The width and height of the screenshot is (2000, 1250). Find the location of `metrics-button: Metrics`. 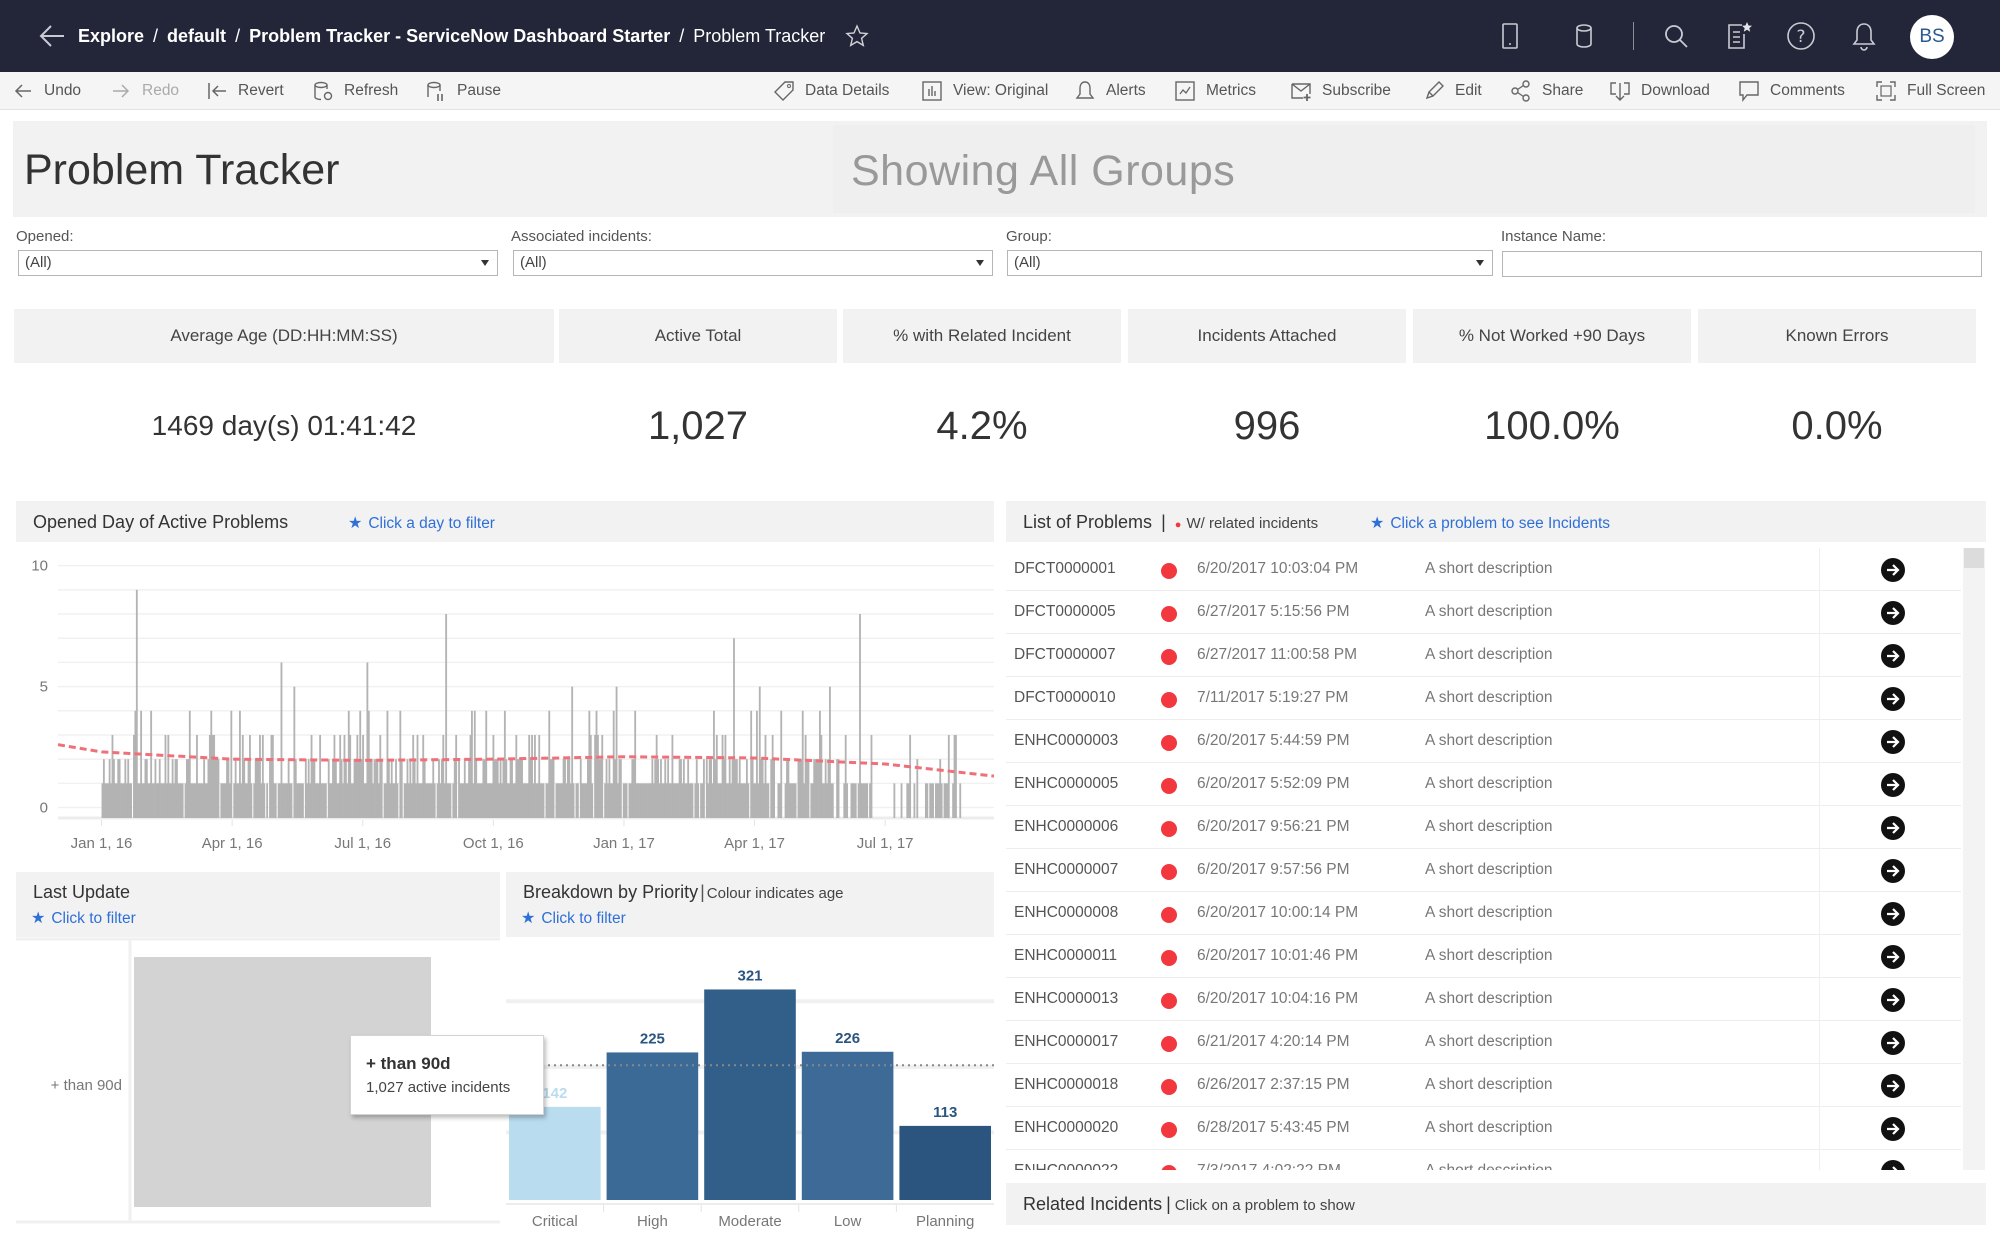

metrics-button: Metrics is located at coordinates (1215, 91).